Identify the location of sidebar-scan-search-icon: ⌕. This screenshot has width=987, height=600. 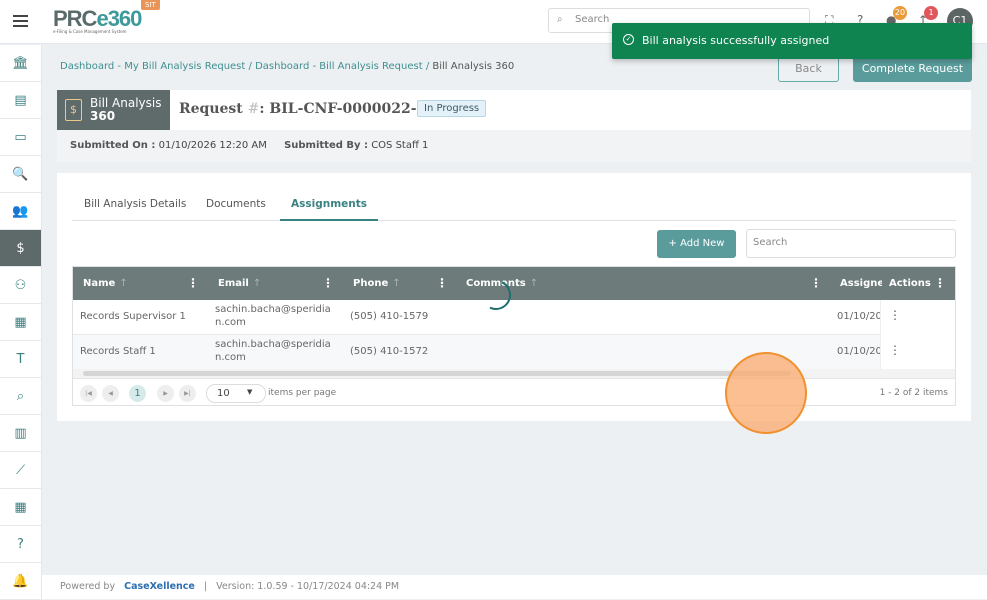
(20, 396).